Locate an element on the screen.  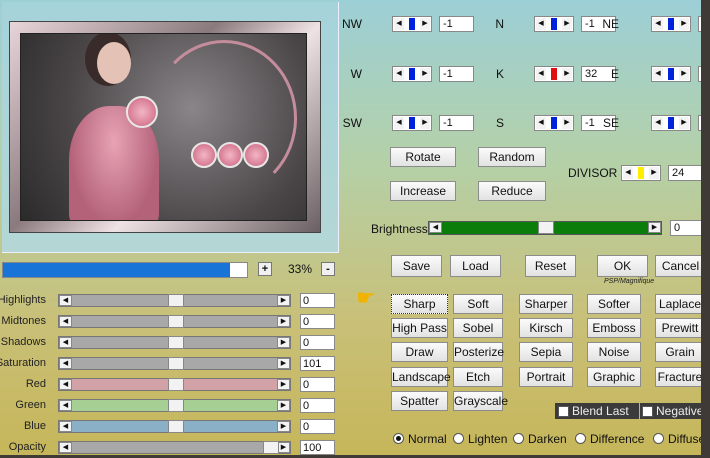
matrix-slider-w: ◀ ▶ is located at coordinates (412, 74).